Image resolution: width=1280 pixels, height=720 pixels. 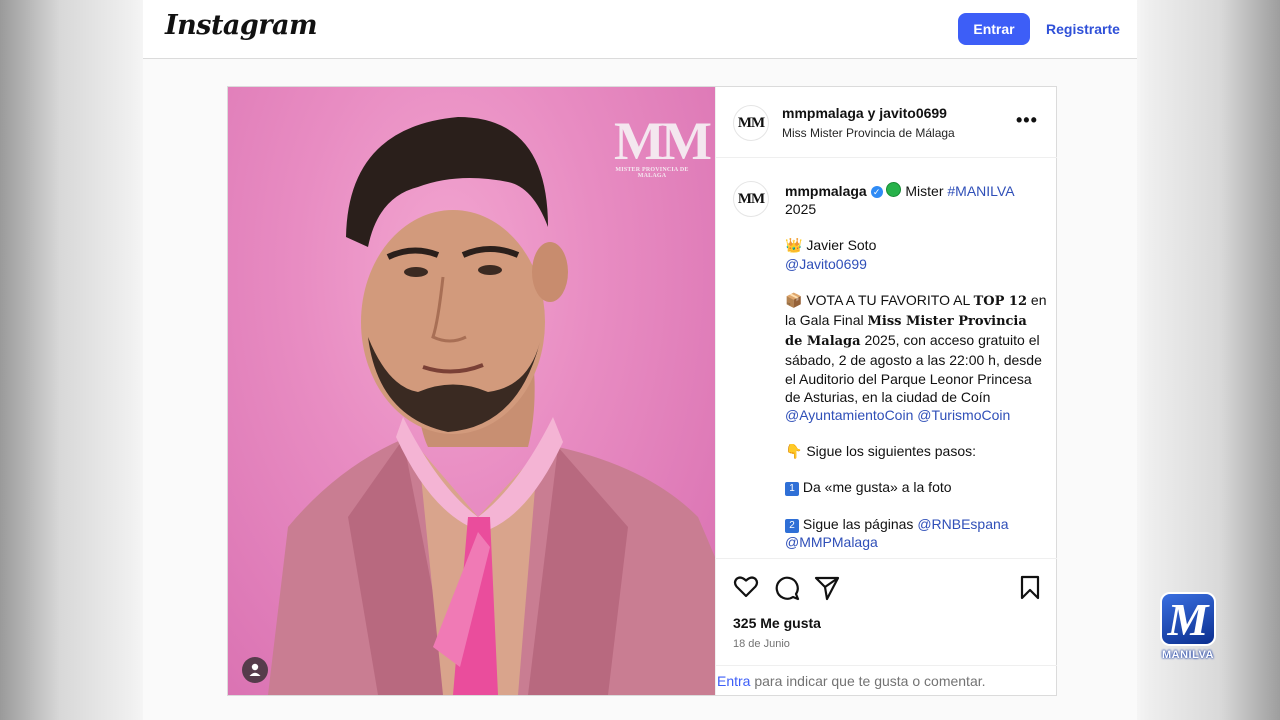 What do you see at coordinates (980, 191) in the screenshot?
I see `hashtag-manilva: #MANILVA` at bounding box center [980, 191].